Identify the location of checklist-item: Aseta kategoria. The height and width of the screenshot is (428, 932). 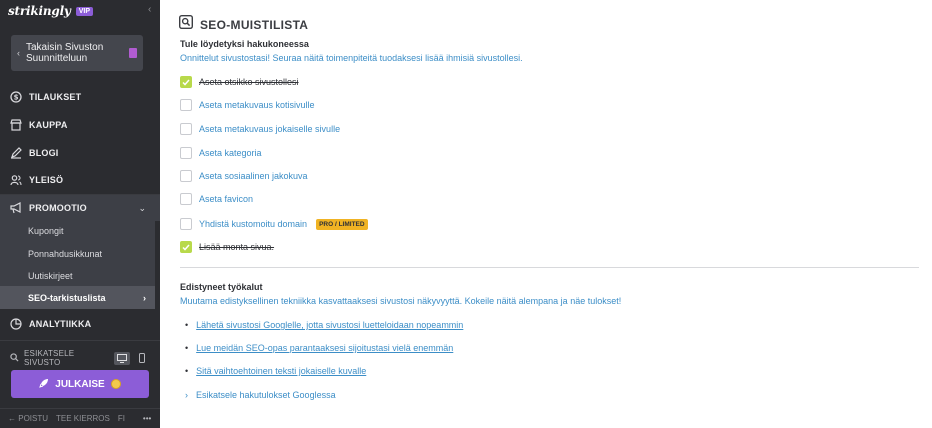
(221, 153).